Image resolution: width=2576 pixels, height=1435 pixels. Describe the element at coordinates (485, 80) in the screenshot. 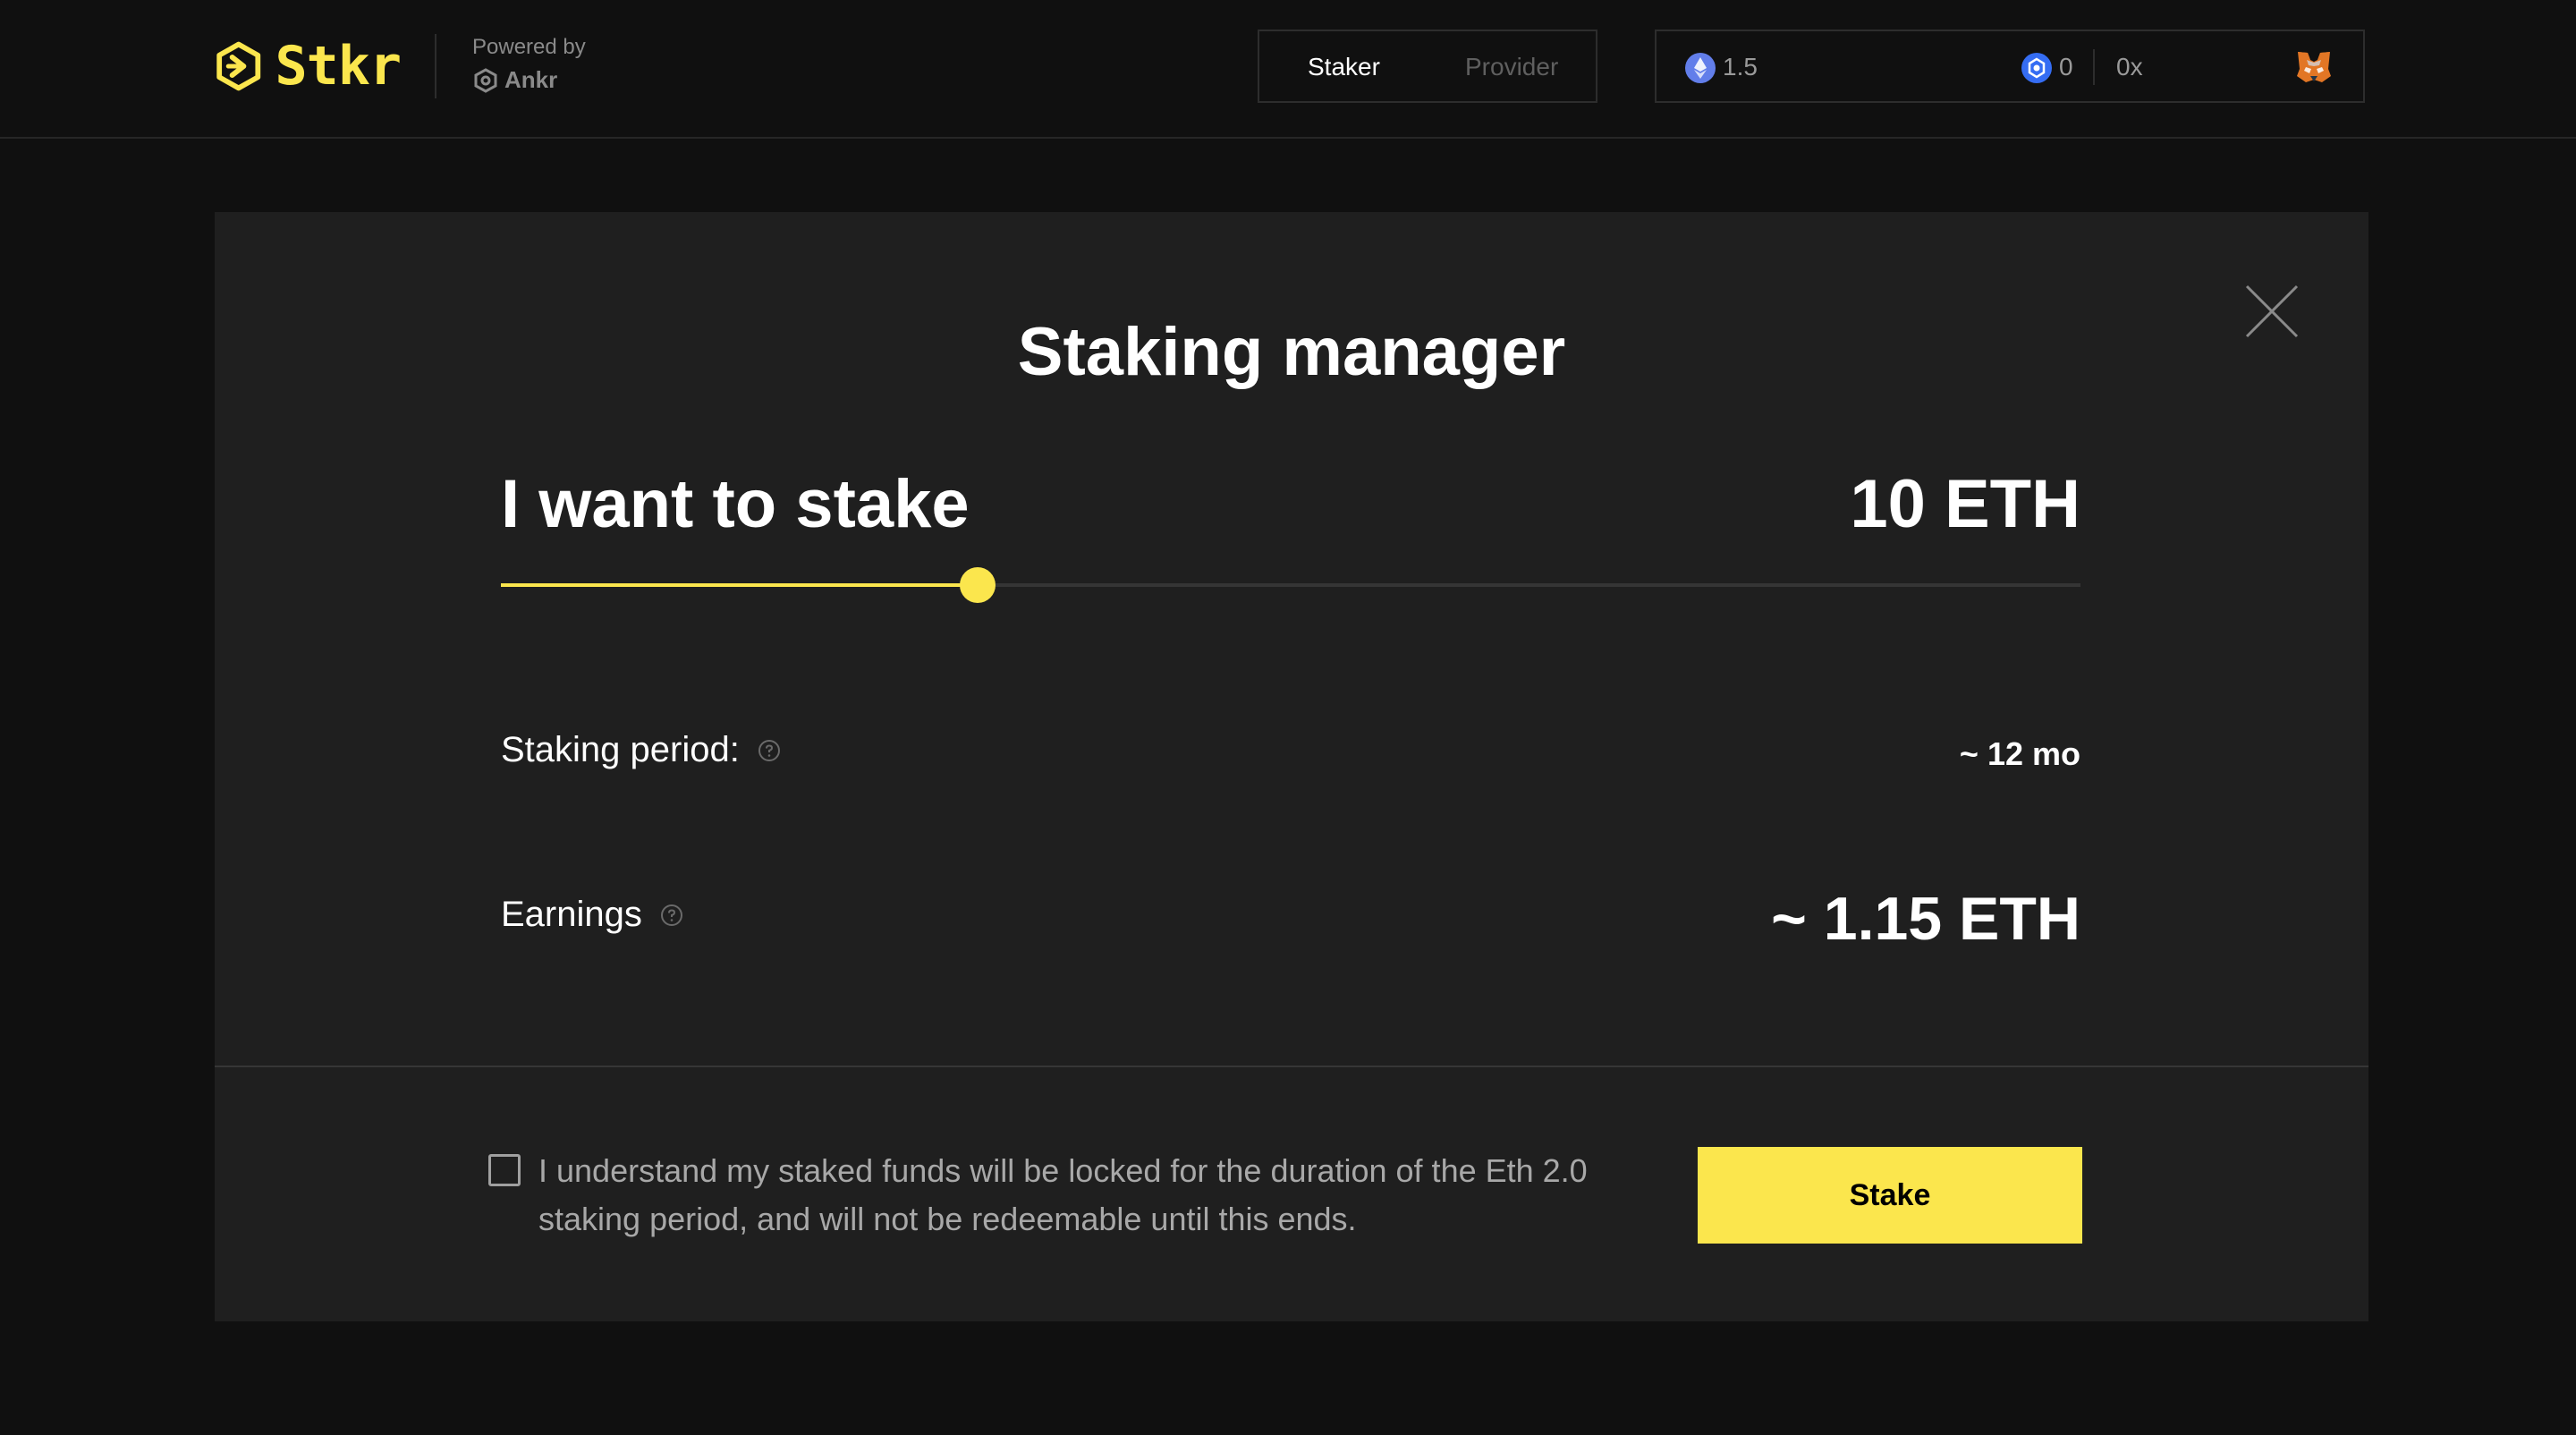

I see `ankr-logo-icon` at that location.